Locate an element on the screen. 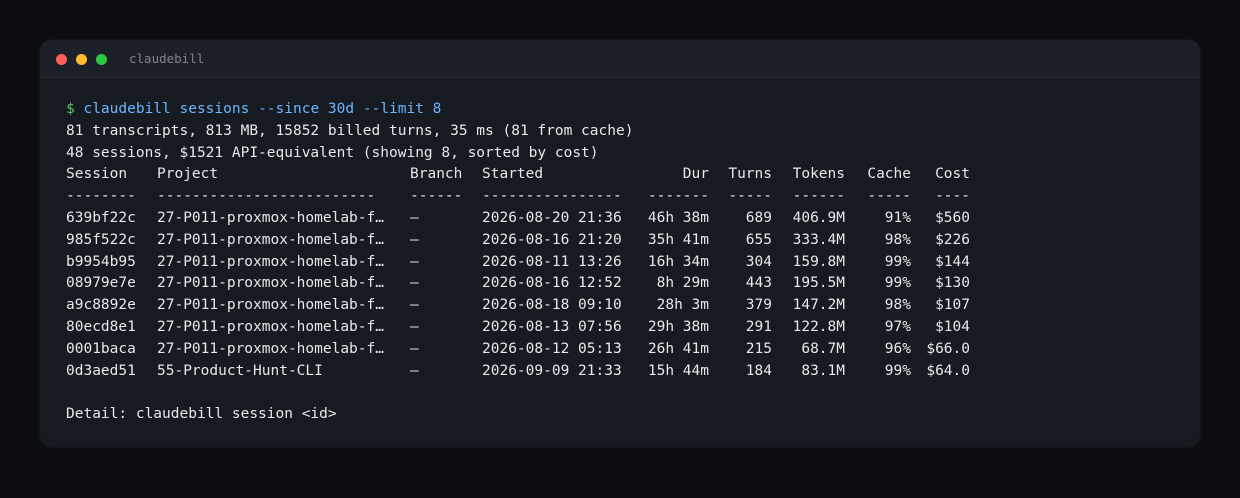  cell-turns: 443 is located at coordinates (758, 283).